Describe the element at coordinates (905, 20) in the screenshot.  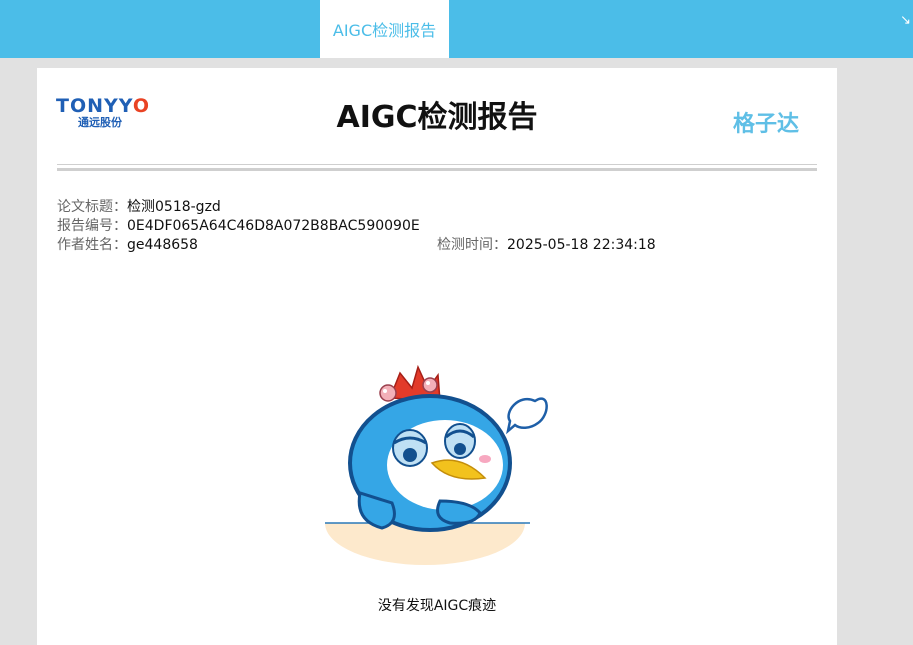
I see `collapse-arrow-icon: ↘` at that location.